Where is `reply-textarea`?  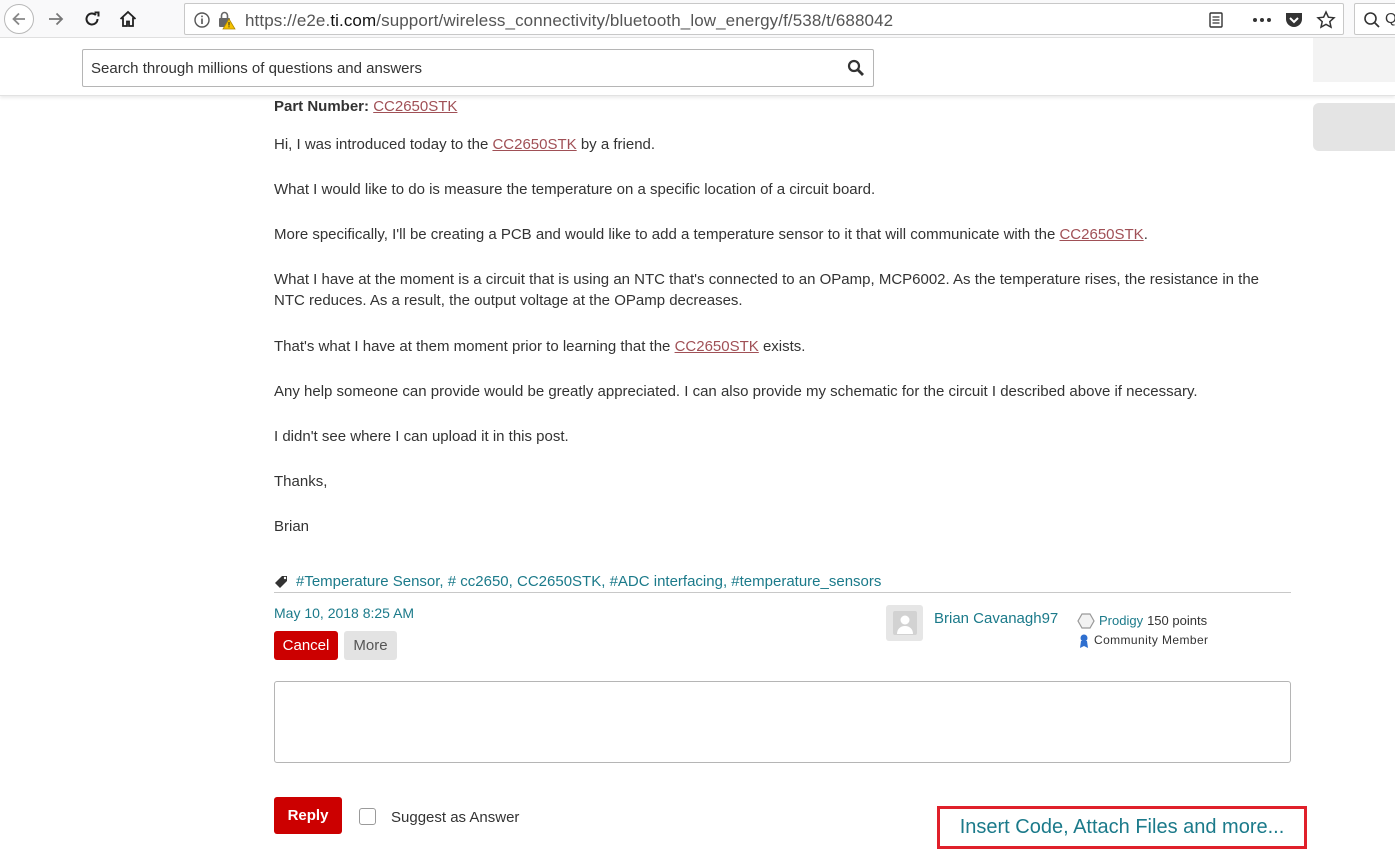
reply-textarea is located at coordinates (782, 722).